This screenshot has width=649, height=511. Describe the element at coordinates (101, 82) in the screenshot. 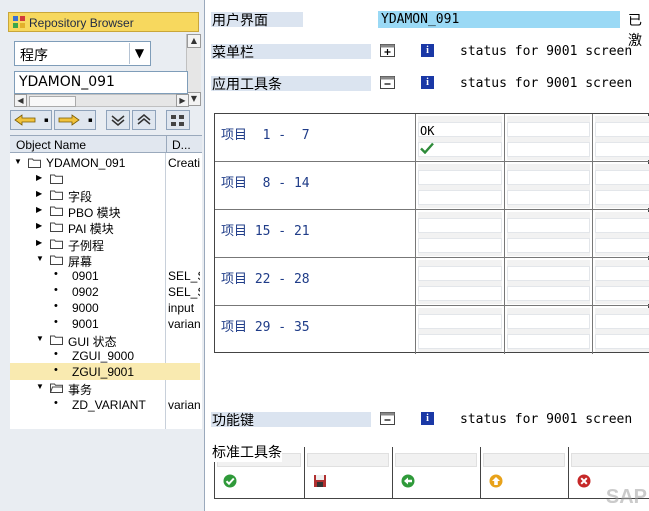

I see `object-name-input: YDAMON_091` at that location.